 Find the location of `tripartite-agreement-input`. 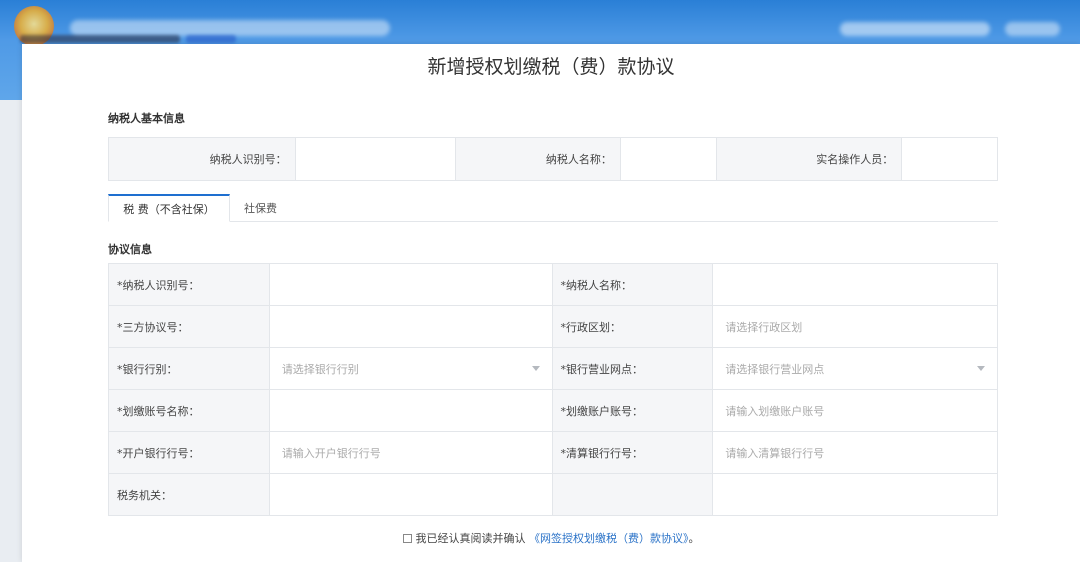

tripartite-agreement-input is located at coordinates (411, 327).